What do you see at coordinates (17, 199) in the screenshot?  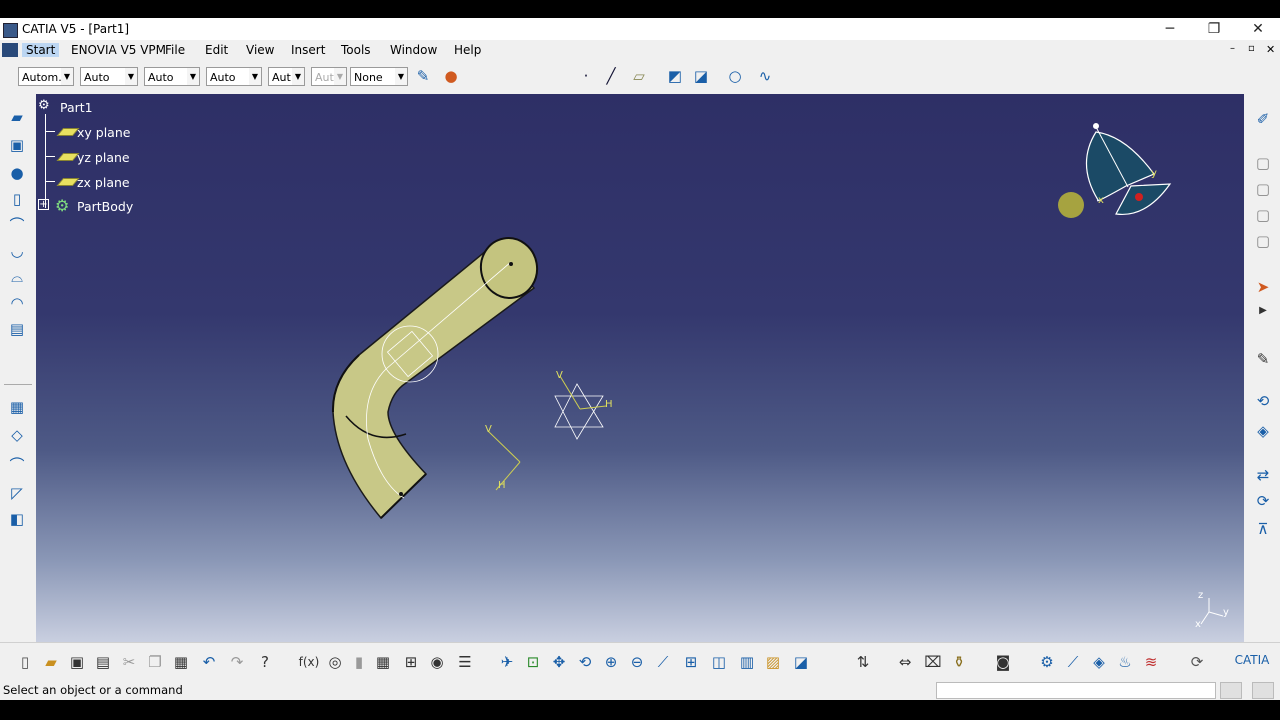 I see `hole-icon: ▯` at bounding box center [17, 199].